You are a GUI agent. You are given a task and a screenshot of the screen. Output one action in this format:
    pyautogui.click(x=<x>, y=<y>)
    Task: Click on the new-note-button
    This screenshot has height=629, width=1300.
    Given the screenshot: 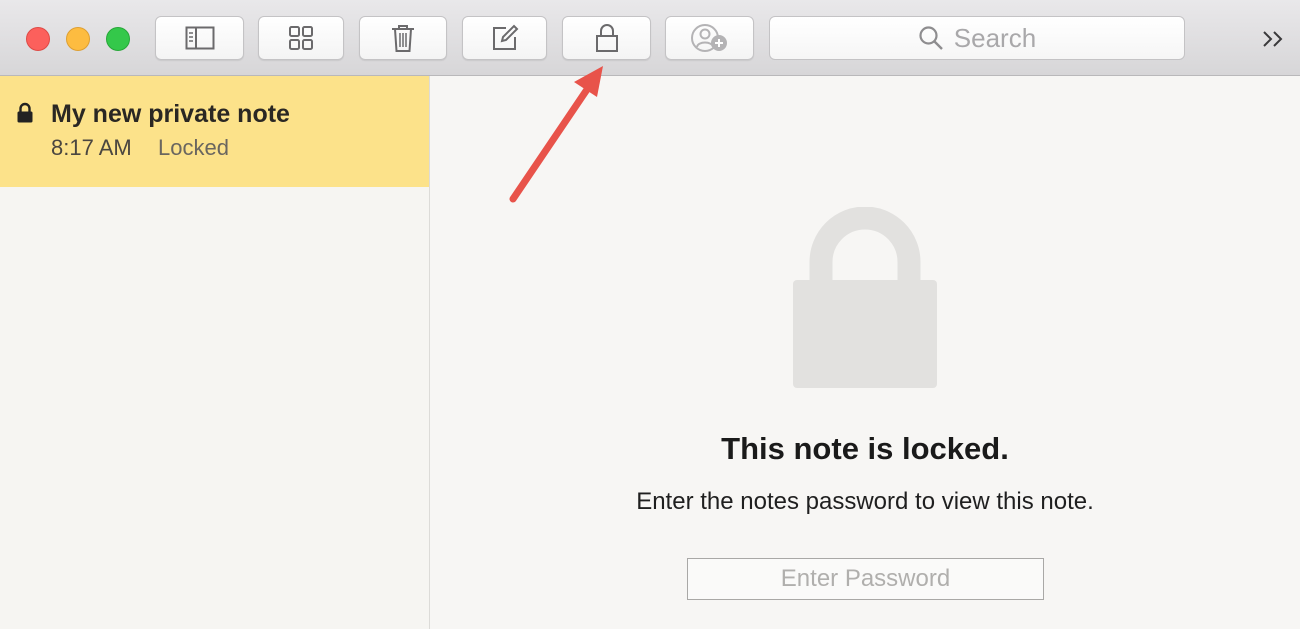 What is the action you would take?
    pyautogui.click(x=504, y=38)
    